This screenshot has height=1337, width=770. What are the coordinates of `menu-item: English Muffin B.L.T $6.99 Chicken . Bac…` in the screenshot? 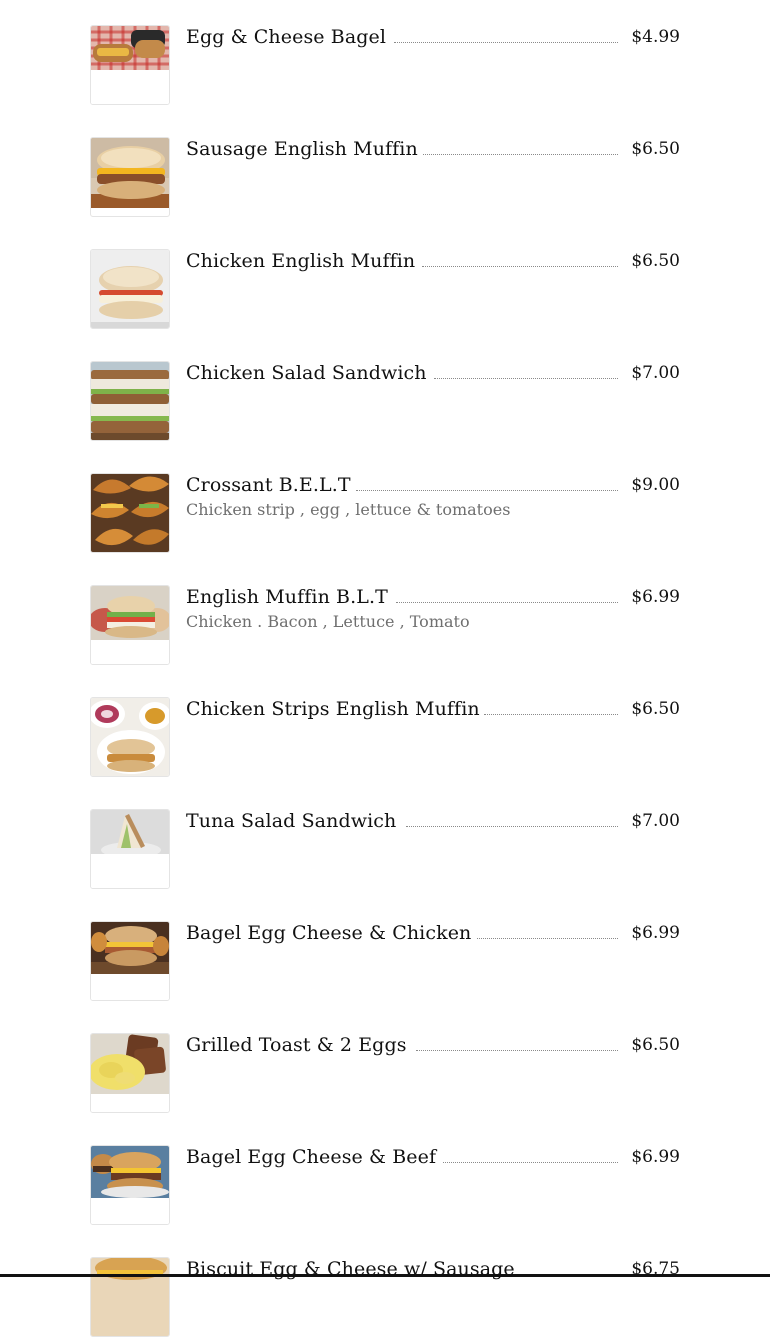 It's located at (385, 625).